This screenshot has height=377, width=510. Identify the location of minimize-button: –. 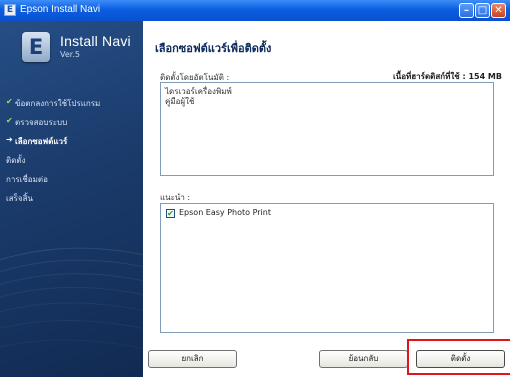
(466, 10).